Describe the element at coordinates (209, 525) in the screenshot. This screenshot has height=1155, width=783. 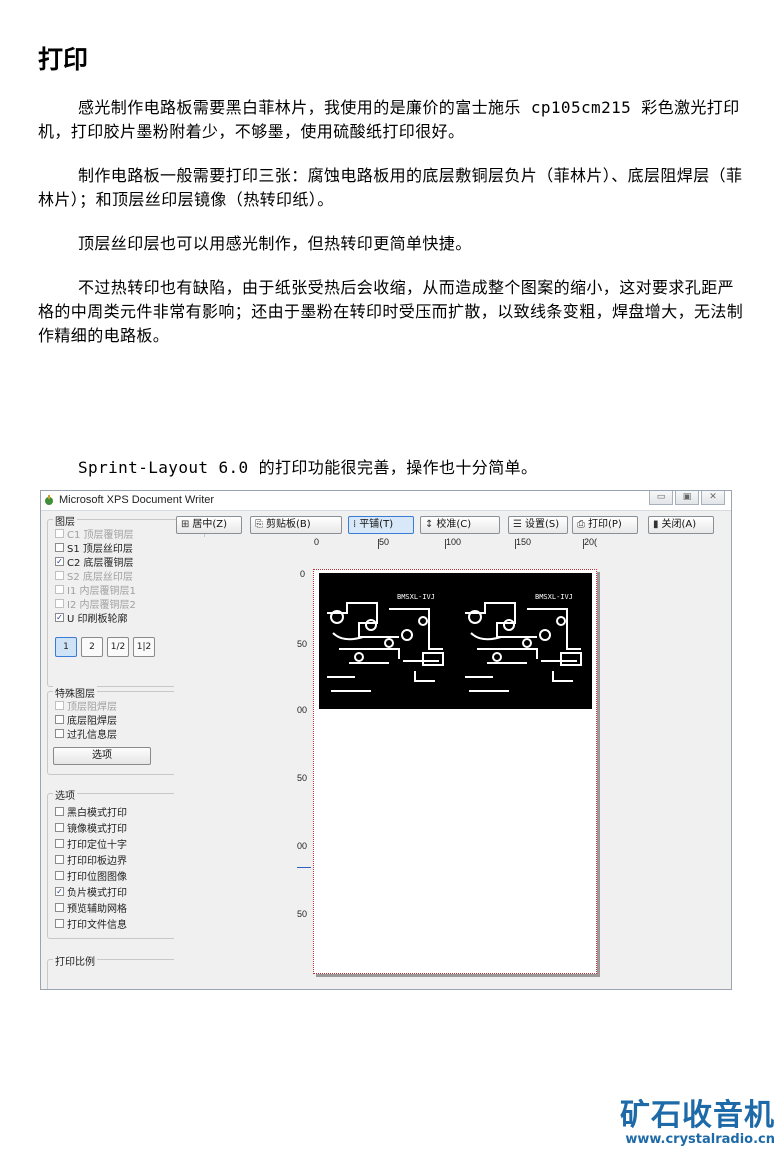
I see `center-button: ⊞ 居中(Z)` at that location.